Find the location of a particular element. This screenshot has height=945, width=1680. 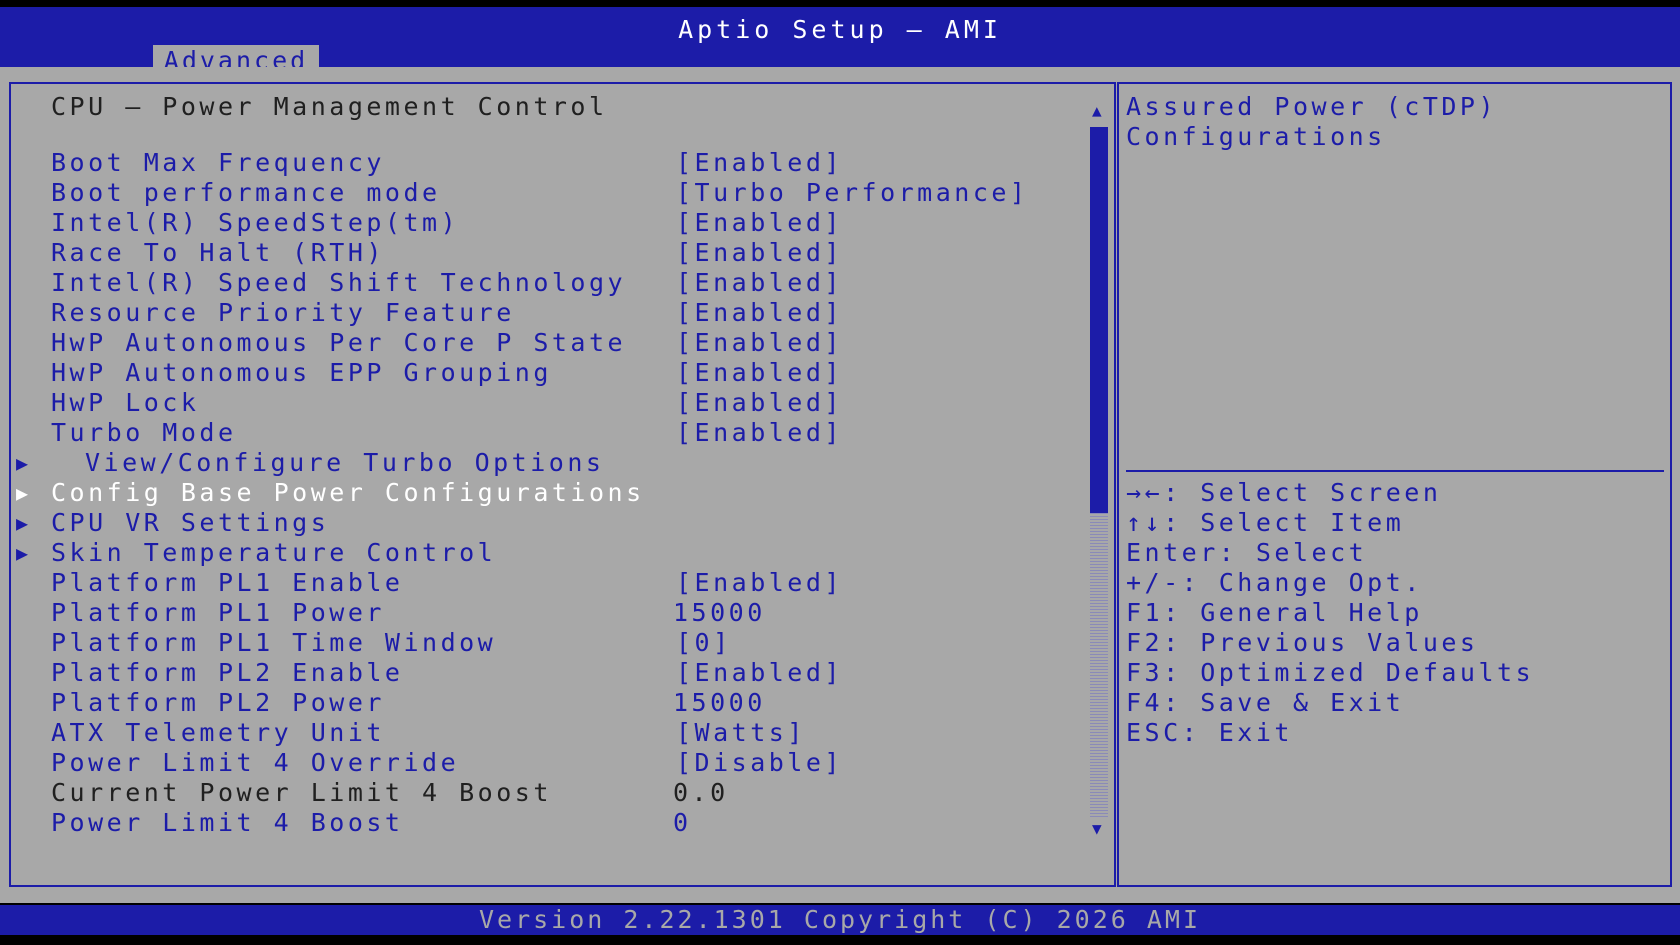

key-hint: F4: Save & Exit is located at coordinates (1265, 702).